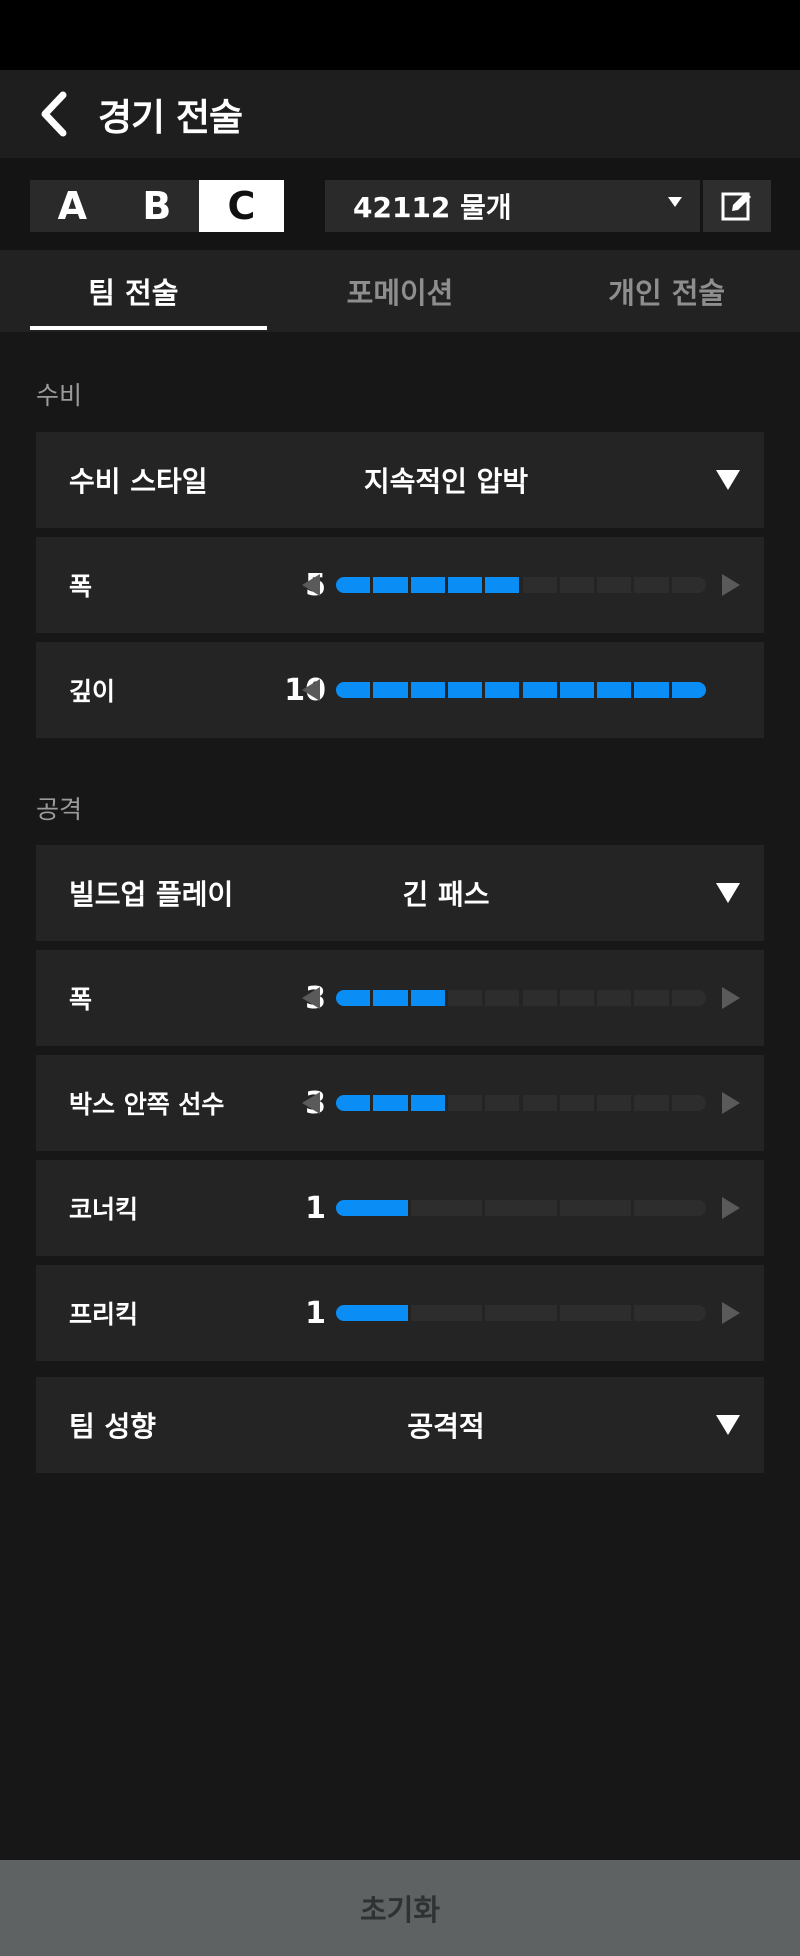 The height and width of the screenshot is (1956, 800). I want to click on preset-bar: A B C 42112 물개, so click(400, 204).